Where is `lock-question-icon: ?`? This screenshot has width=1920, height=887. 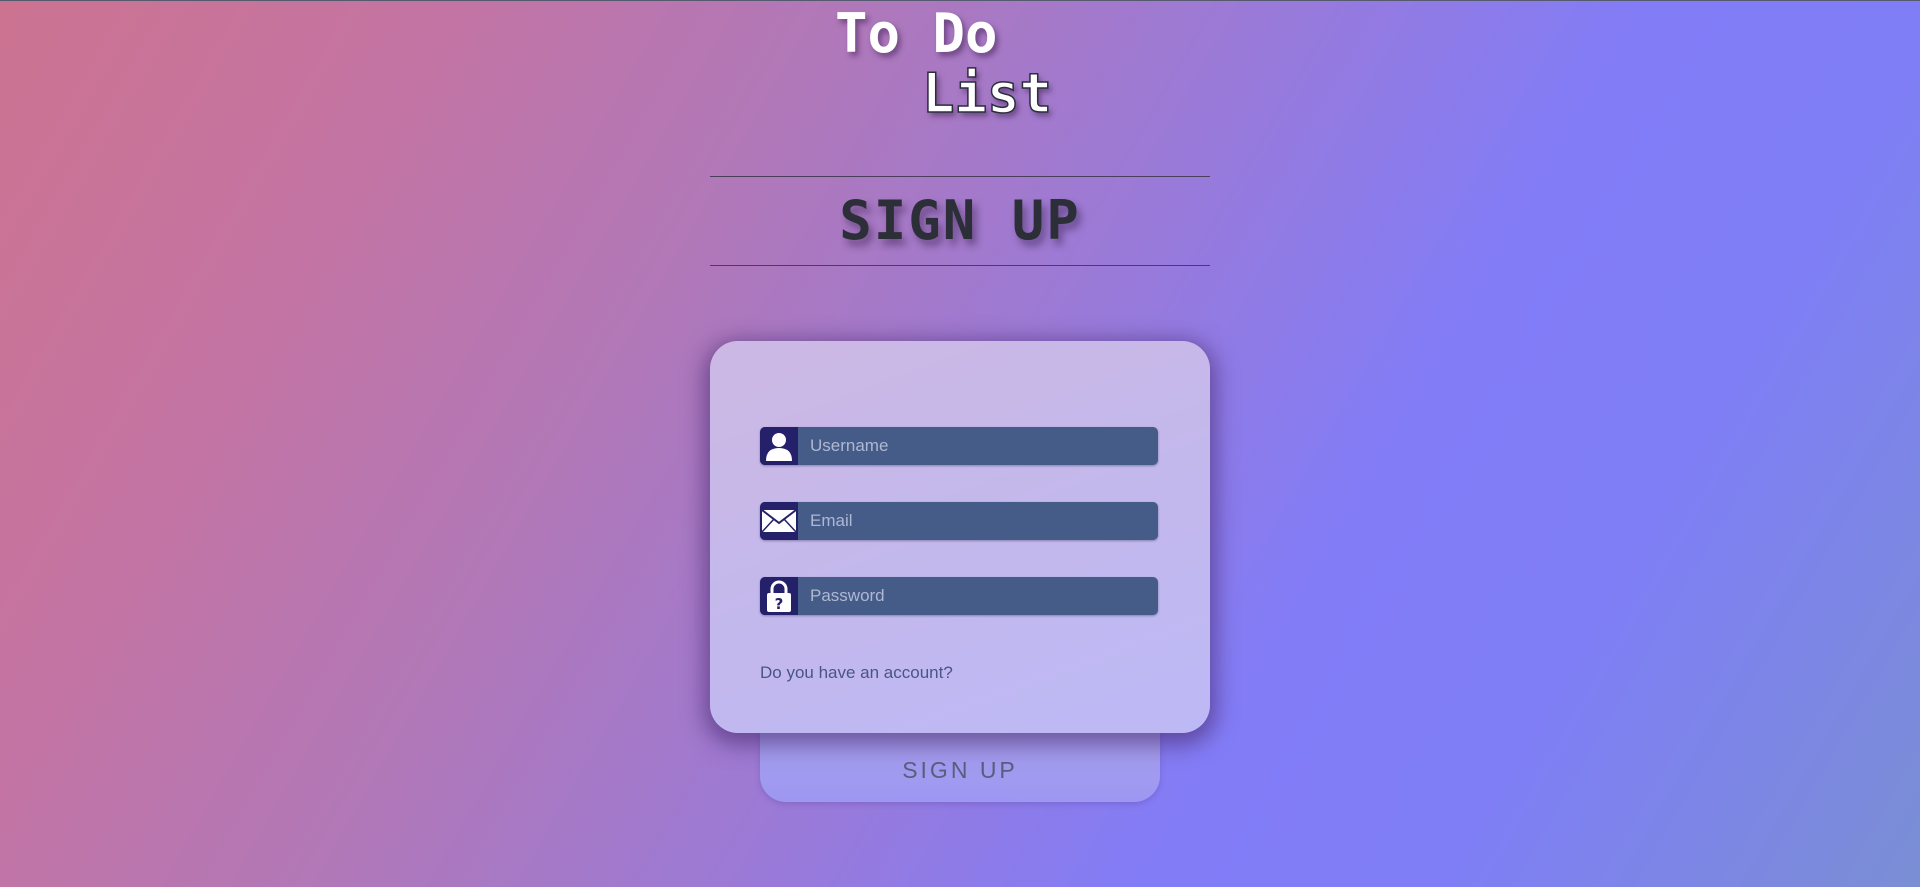 lock-question-icon: ? is located at coordinates (779, 596).